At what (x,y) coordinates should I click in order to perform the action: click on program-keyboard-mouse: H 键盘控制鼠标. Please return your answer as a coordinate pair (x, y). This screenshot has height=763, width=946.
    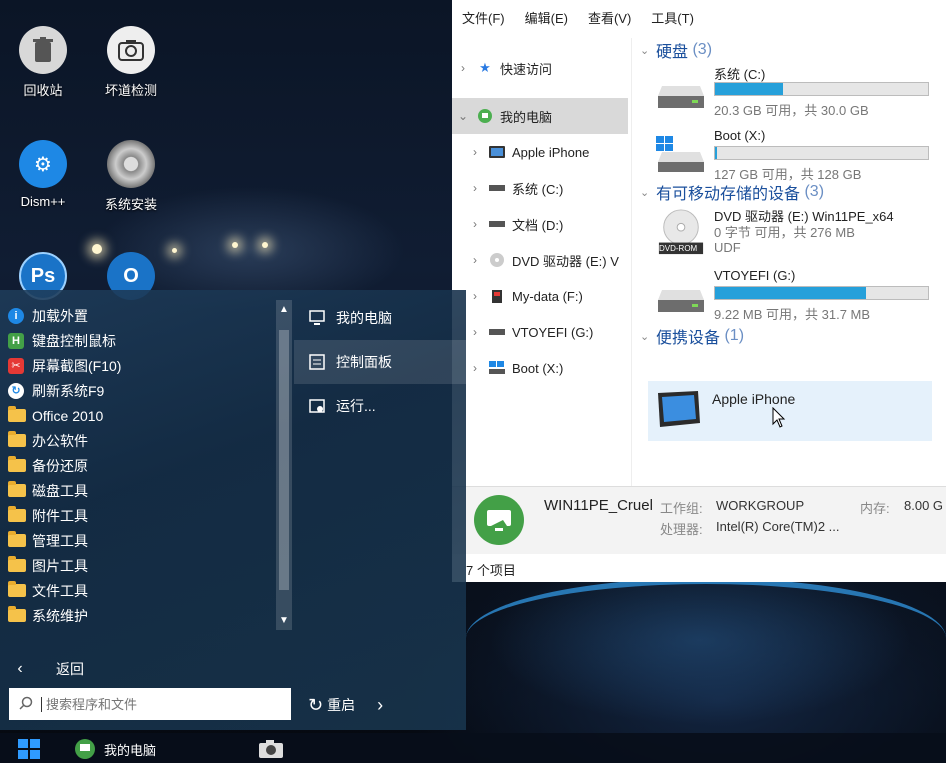
    Looking at the image, I should click on (143, 340).